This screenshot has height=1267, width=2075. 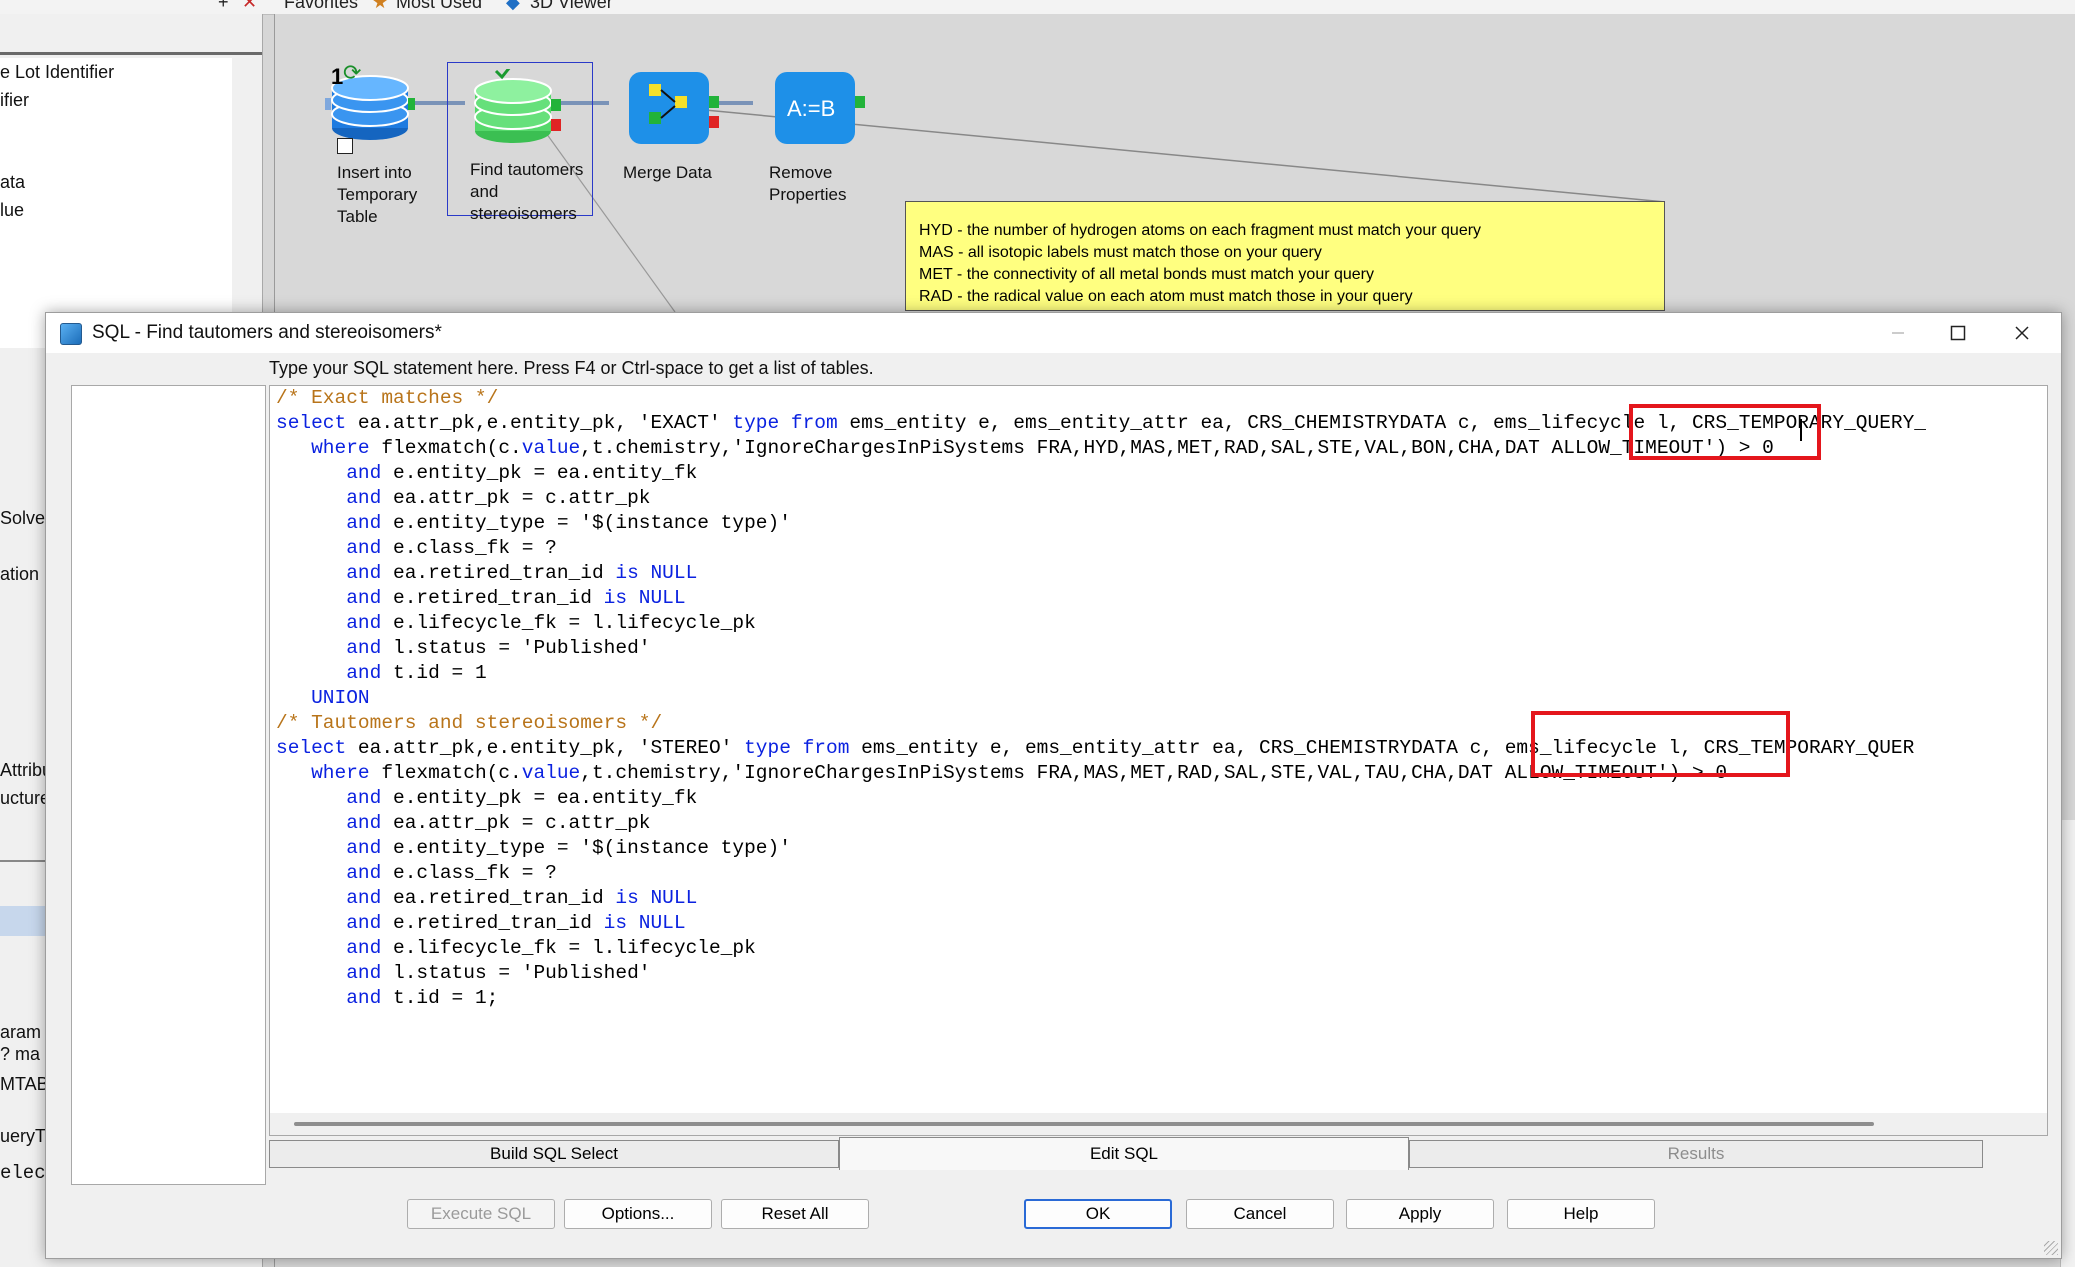 What do you see at coordinates (811, 108) in the screenshot?
I see `node-icon-text: A:=B` at bounding box center [811, 108].